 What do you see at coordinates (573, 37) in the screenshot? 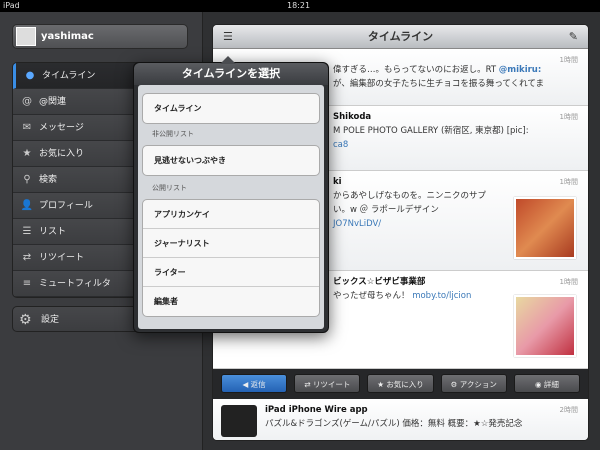
I see `compose-icon: ✎` at bounding box center [573, 37].